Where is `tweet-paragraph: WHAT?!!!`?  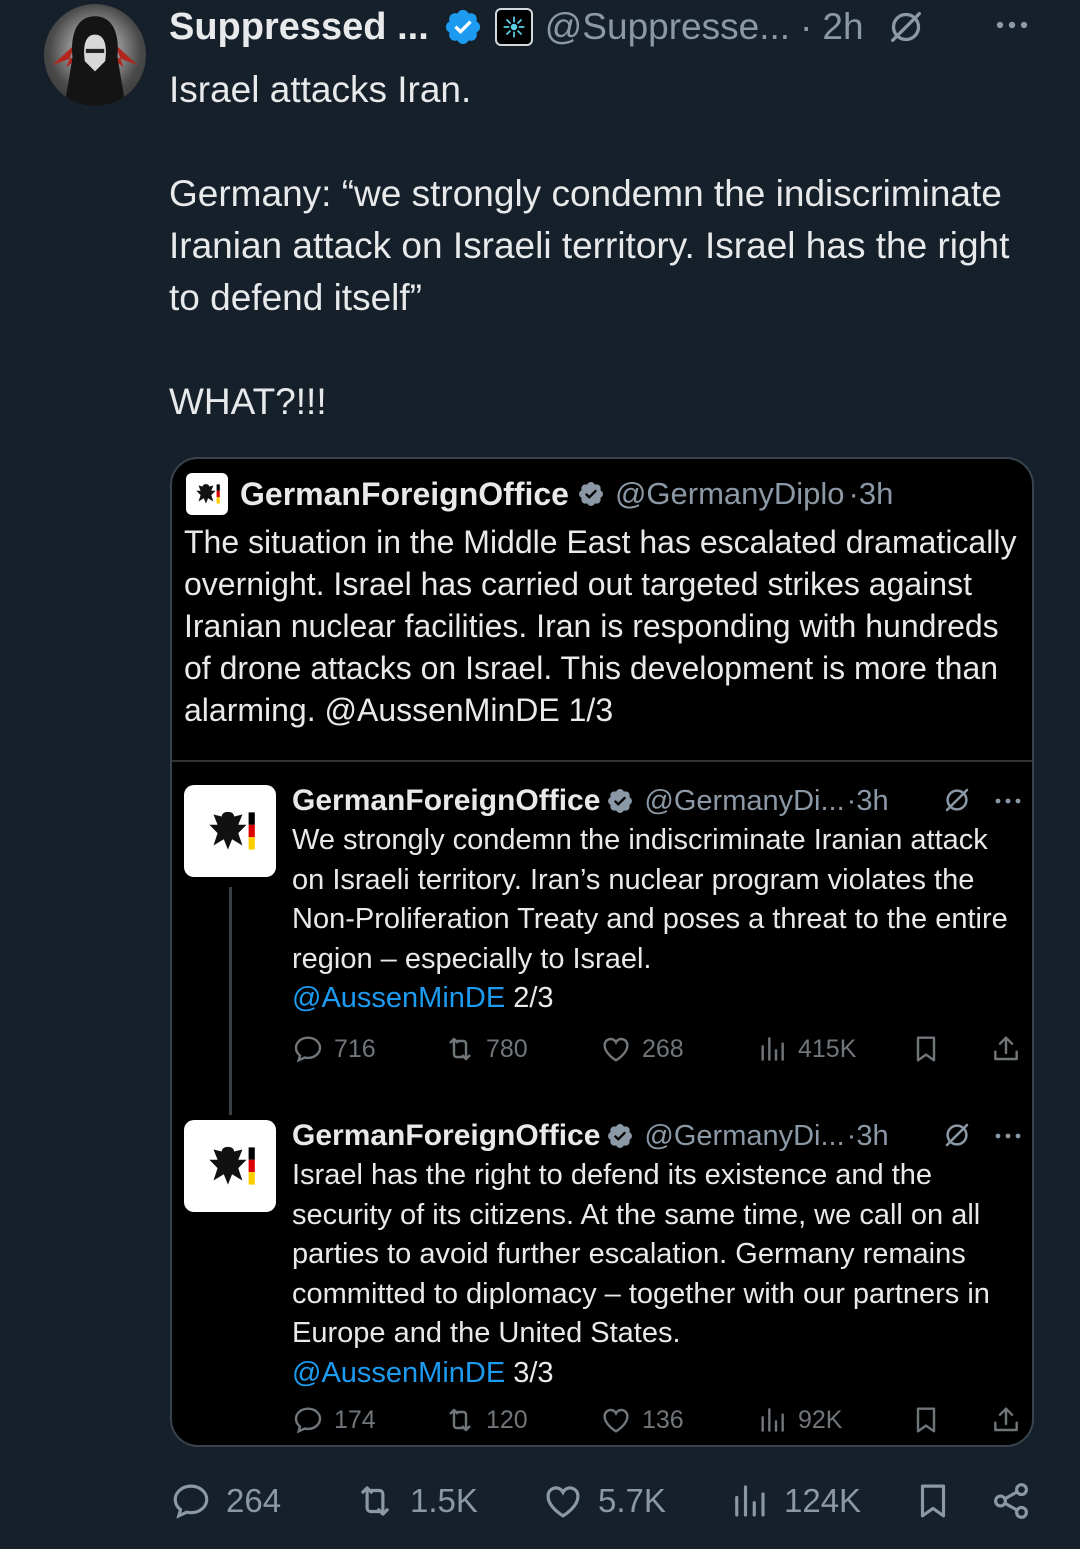
tweet-paragraph: WHAT?!!! is located at coordinates (248, 401).